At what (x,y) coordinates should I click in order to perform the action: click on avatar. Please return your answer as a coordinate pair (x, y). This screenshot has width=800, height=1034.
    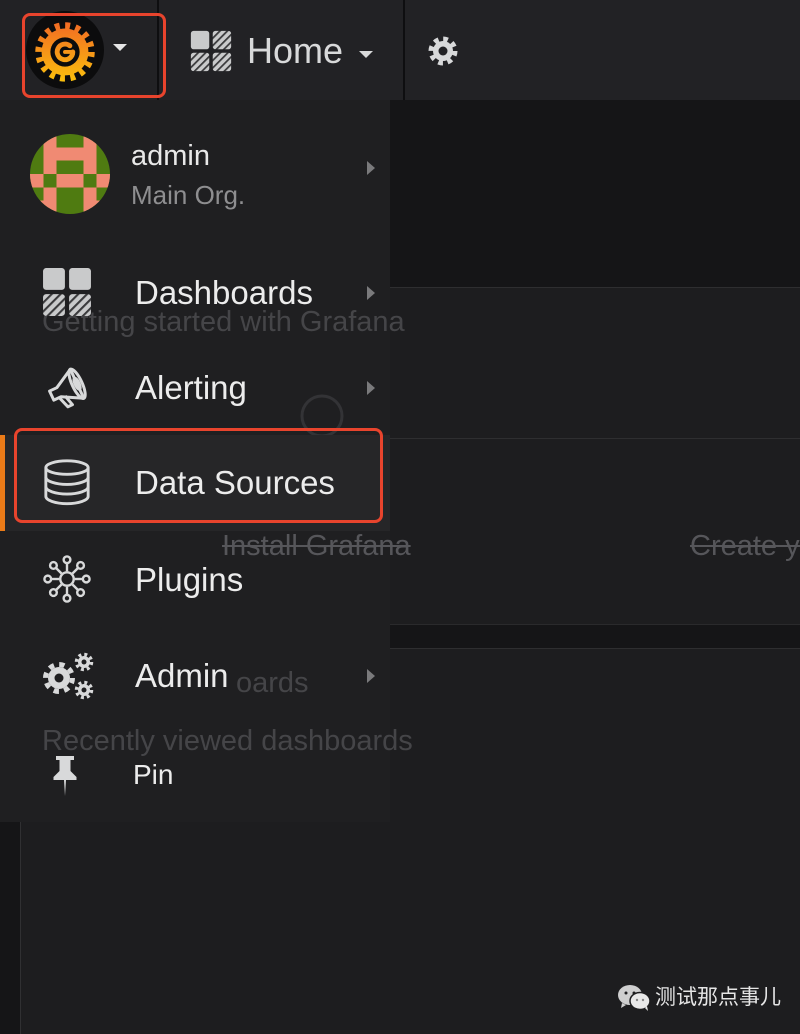
    Looking at the image, I should click on (70, 174).